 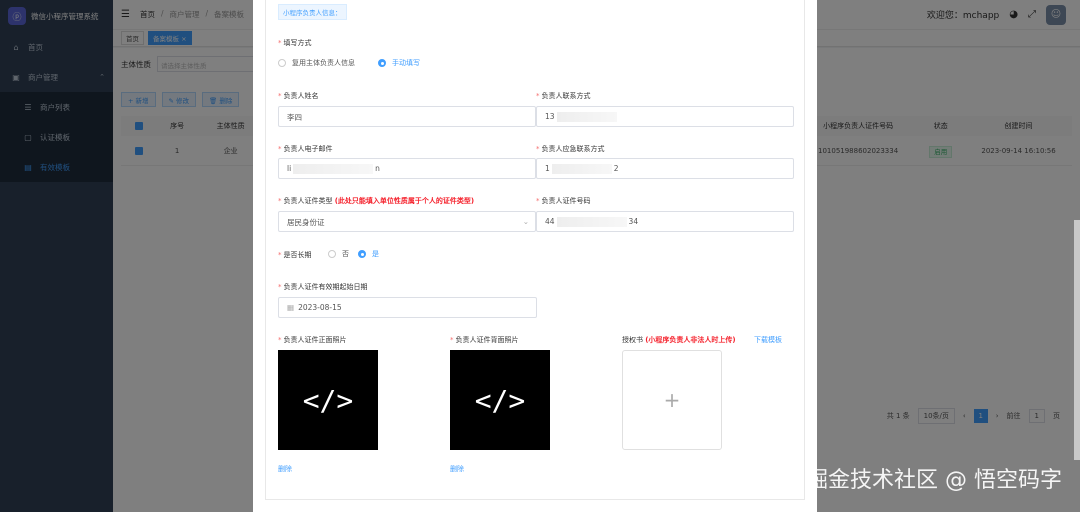 I want to click on front-photo-thumbnail: </>, so click(x=328, y=400).